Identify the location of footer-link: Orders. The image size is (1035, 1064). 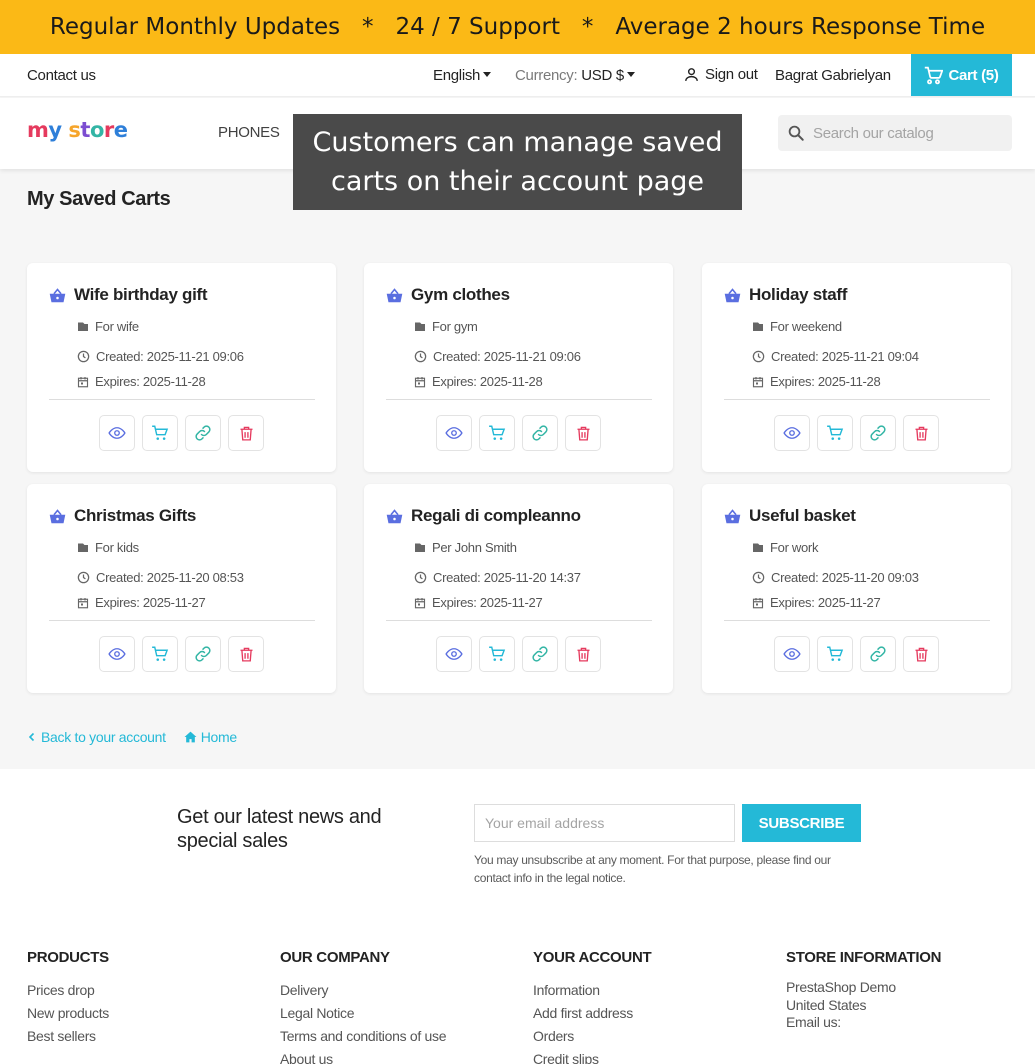
(592, 1036).